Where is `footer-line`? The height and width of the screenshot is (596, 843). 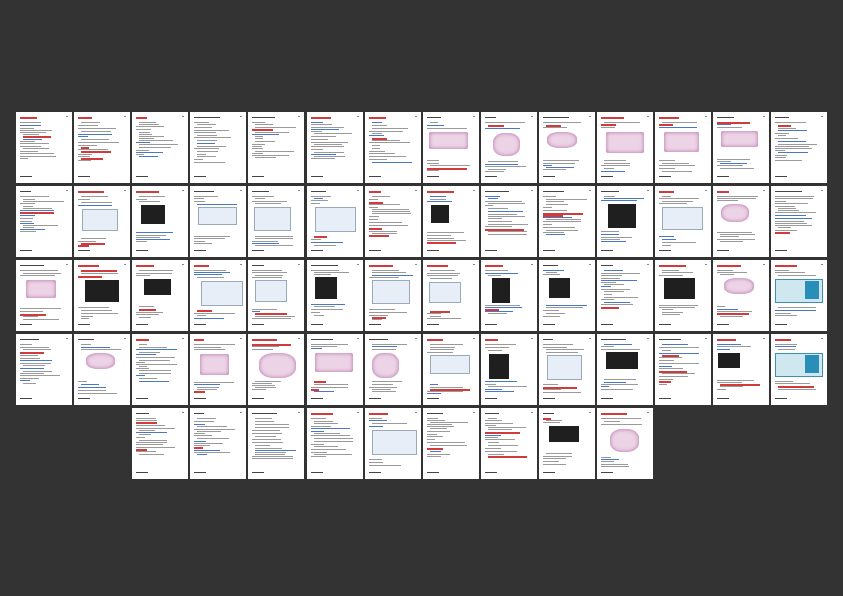 footer-line is located at coordinates (549, 324).